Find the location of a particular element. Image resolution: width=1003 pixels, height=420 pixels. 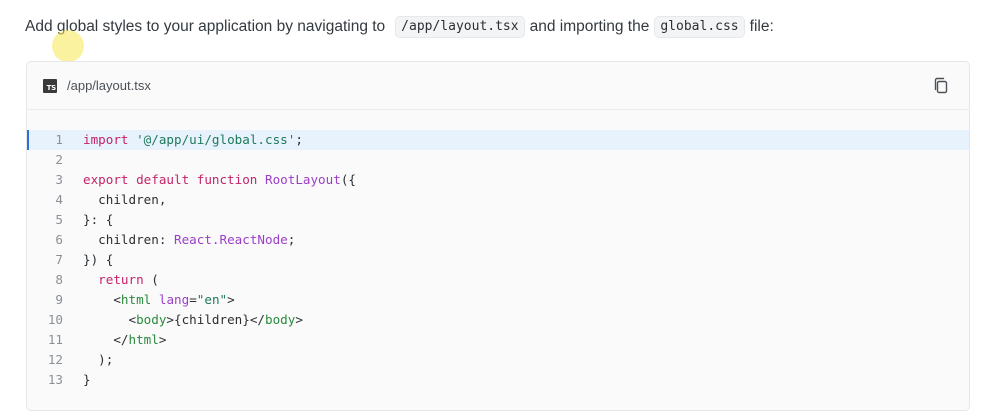

code-line: 2 is located at coordinates (498, 160).